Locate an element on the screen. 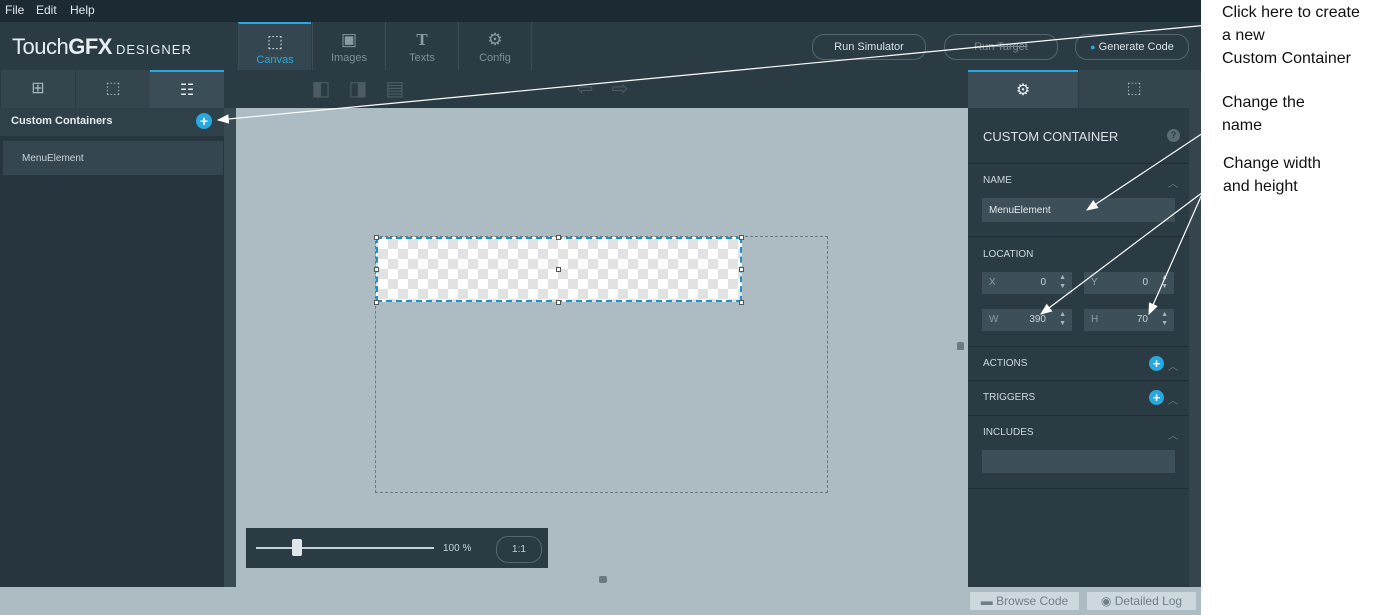 The image size is (1399, 615). arrow-to-add-button is located at coordinates (718, 73).